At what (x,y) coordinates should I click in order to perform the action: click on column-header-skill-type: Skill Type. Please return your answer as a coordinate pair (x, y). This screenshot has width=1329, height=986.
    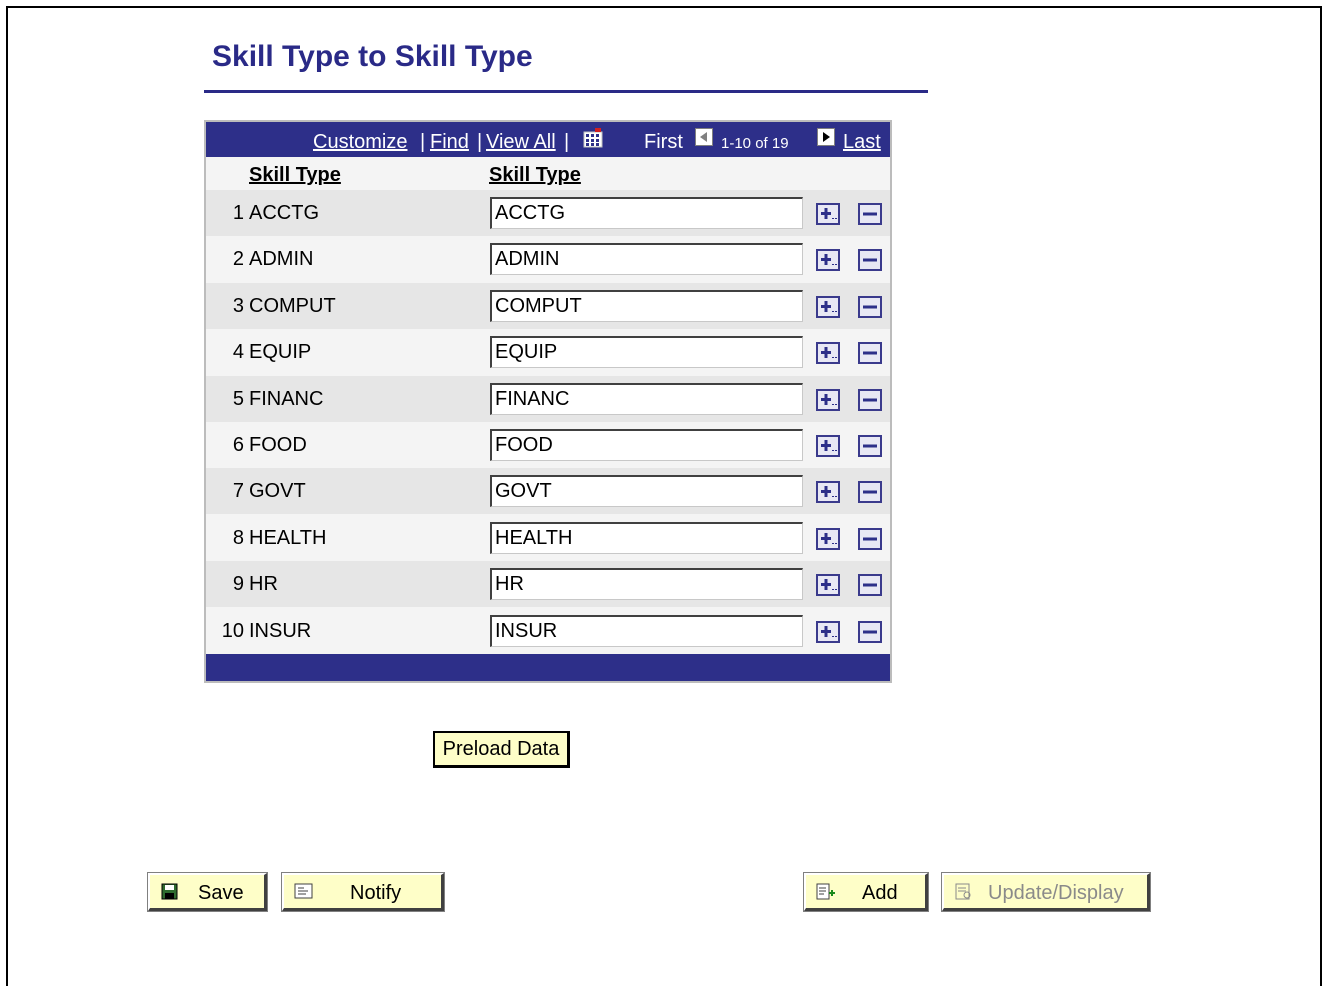
    Looking at the image, I should click on (295, 175).